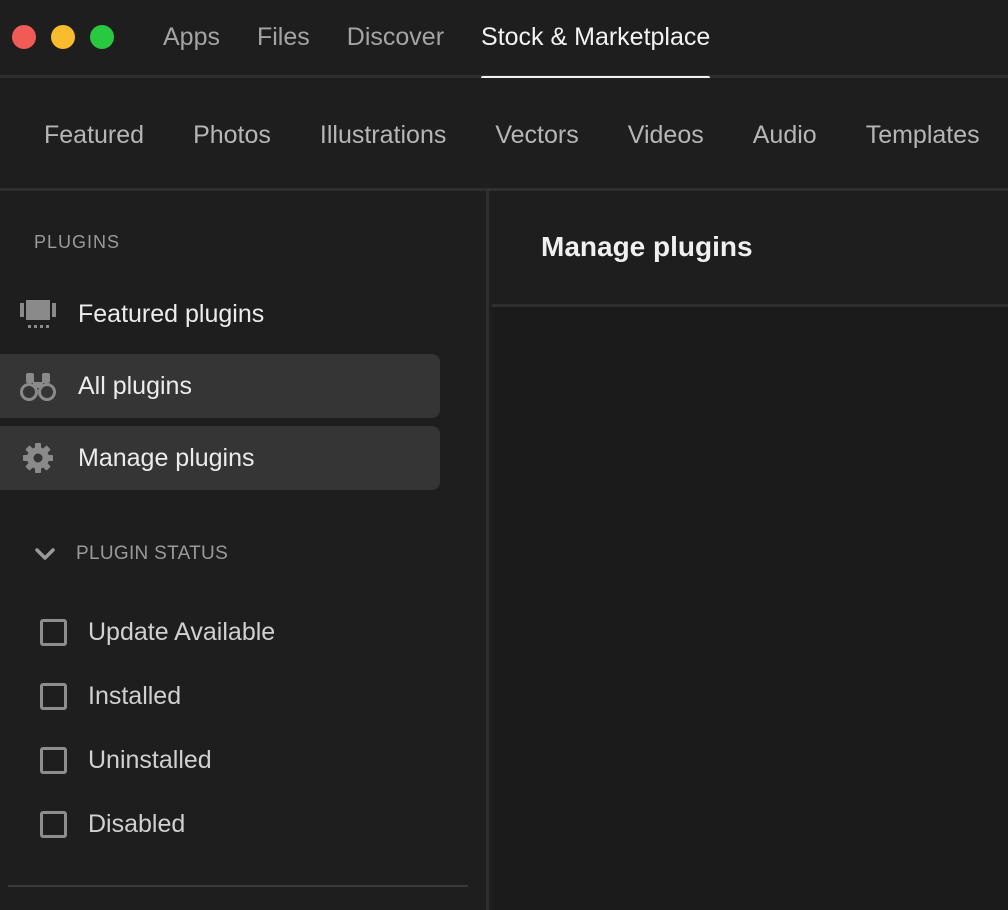 The height and width of the screenshot is (910, 1008). I want to click on gear-icon, so click(38, 458).